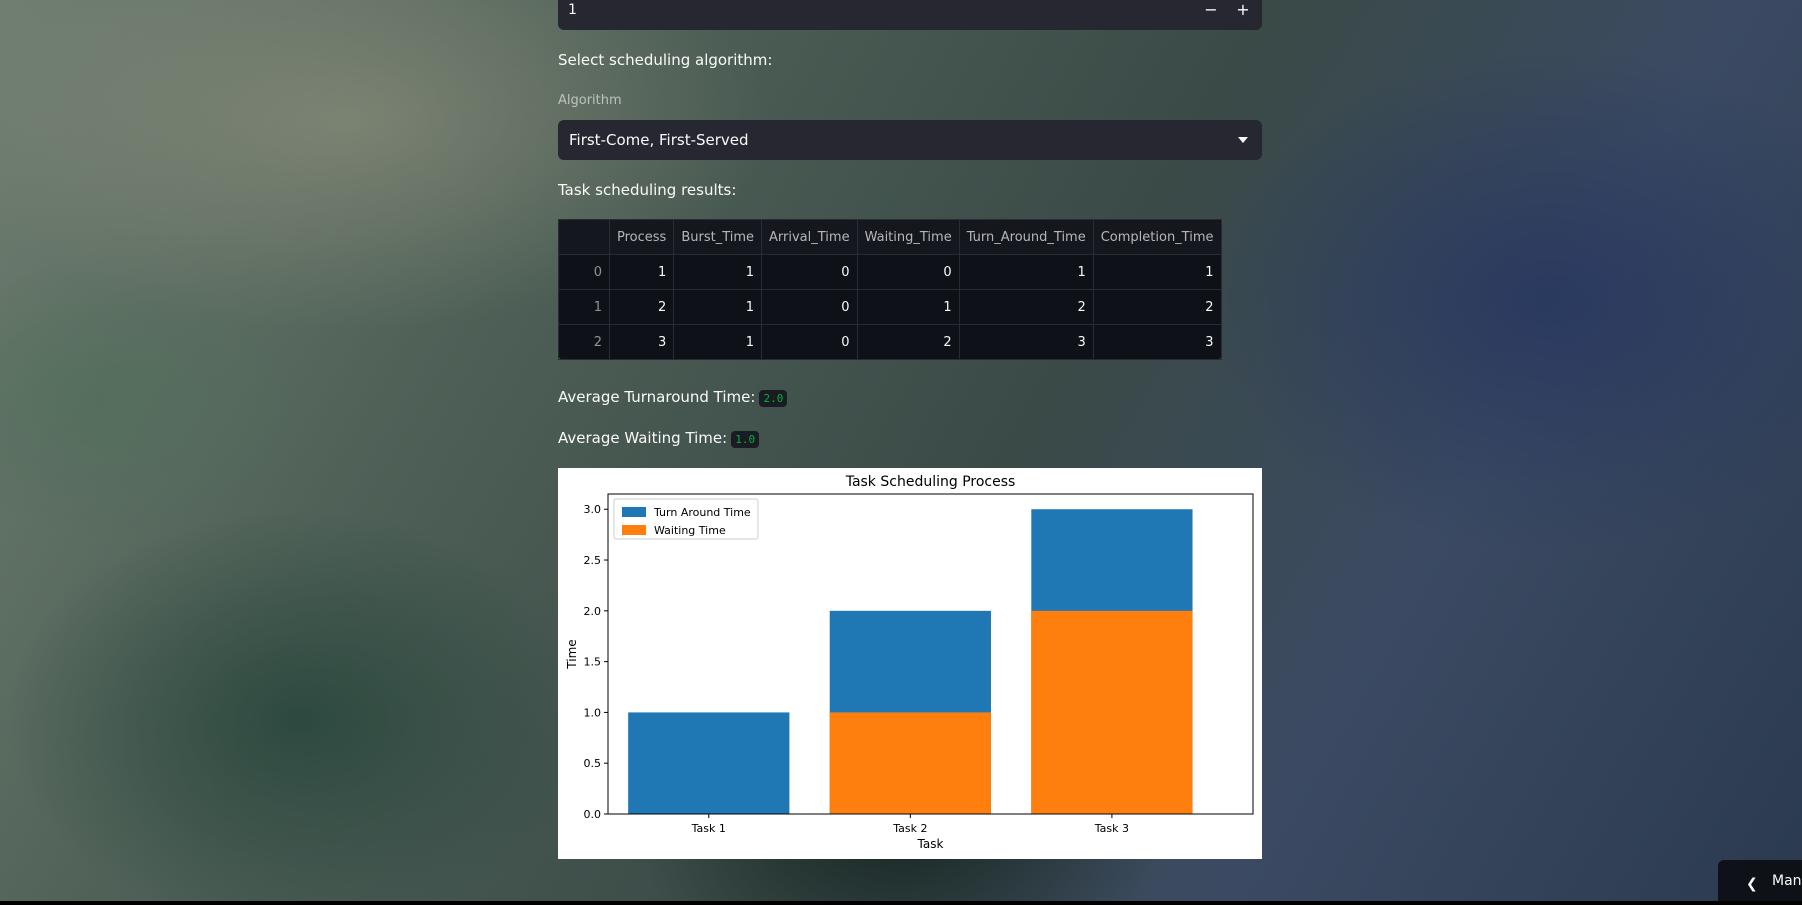 The image size is (1802, 905). I want to click on avg-turnaround-label: Average Turnaround Time:, so click(657, 397).